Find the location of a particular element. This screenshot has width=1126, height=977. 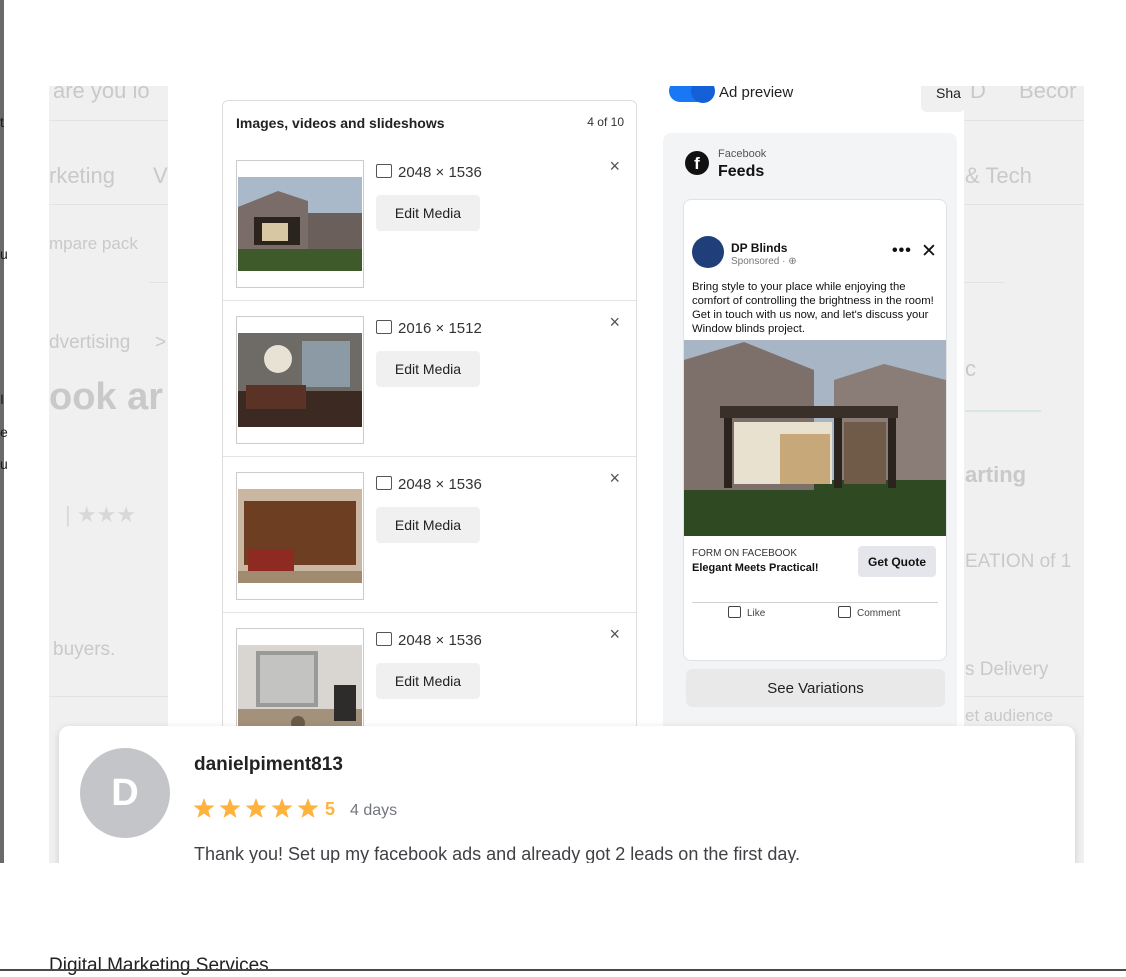

bg-buyers-text: buyers. is located at coordinates (84, 649).